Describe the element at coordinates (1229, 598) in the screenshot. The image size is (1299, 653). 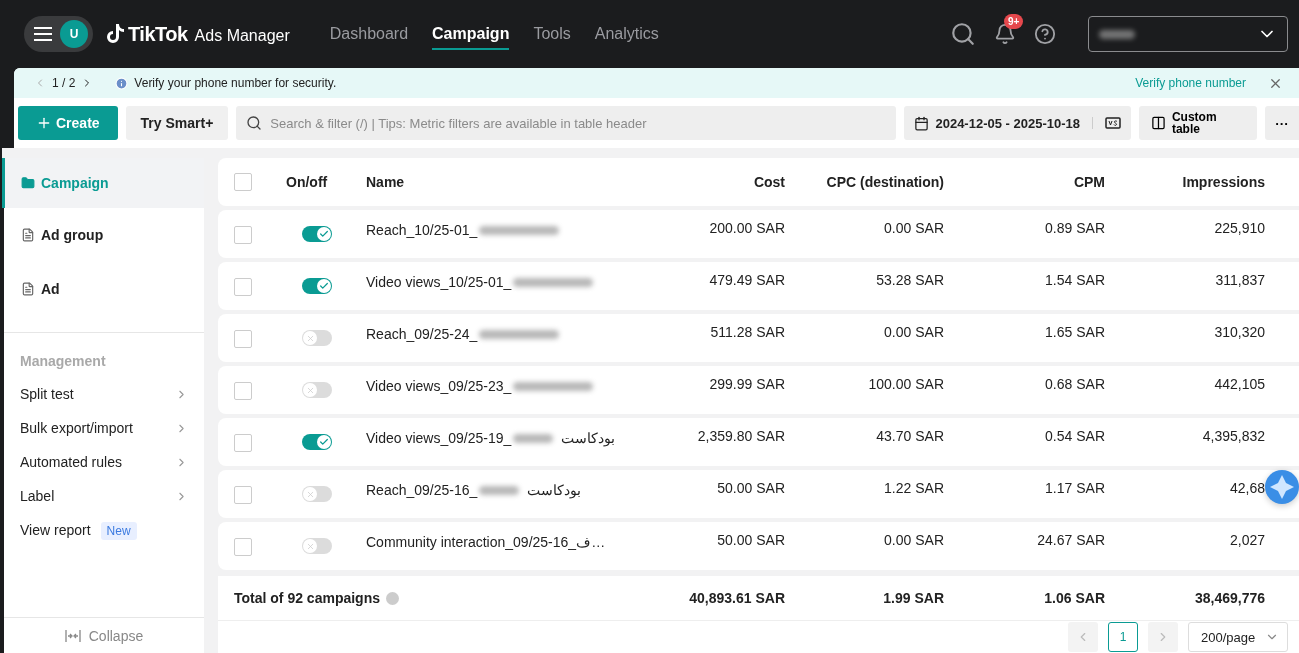
I see `total-cell: 38,469,776` at that location.